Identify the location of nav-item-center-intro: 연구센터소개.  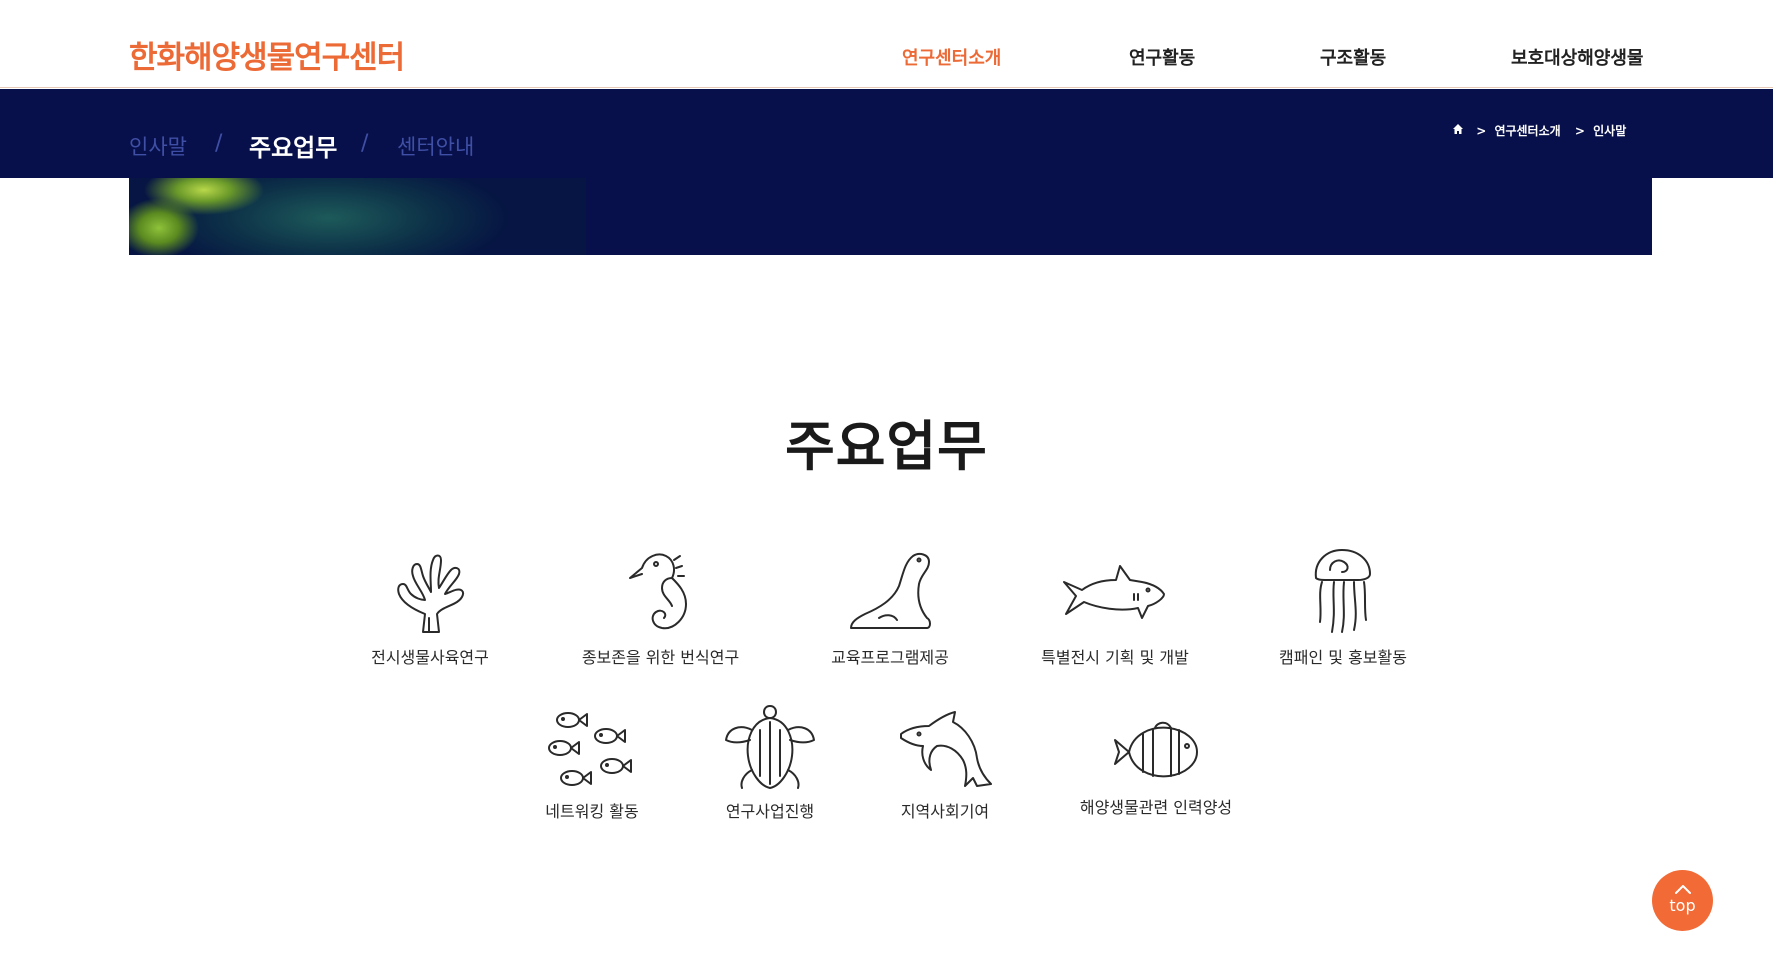
(951, 57).